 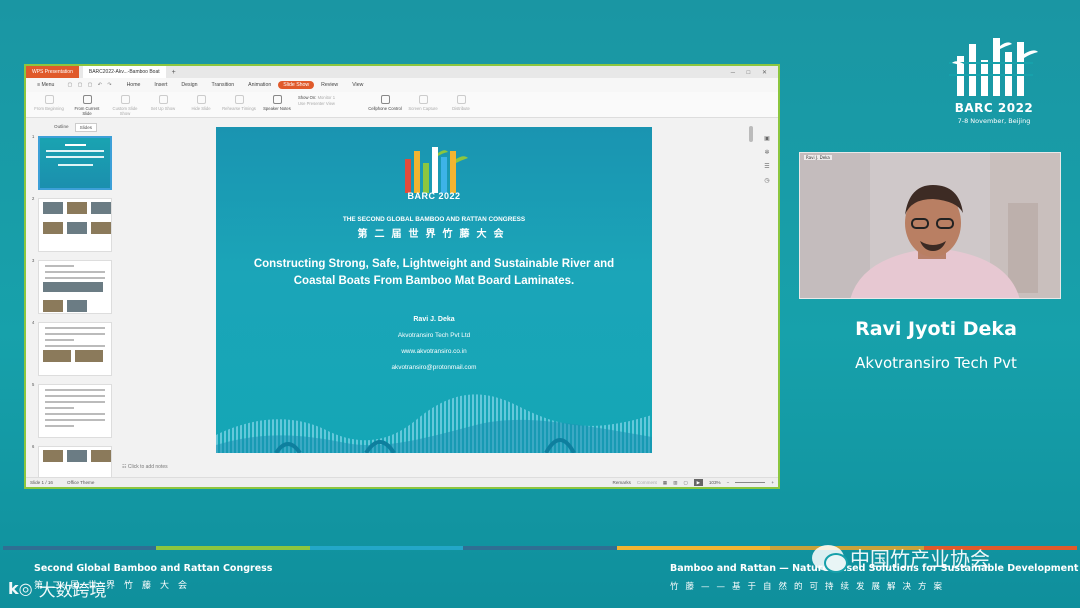 What do you see at coordinates (33, 260) in the screenshot?
I see `thumb-number: 3` at bounding box center [33, 260].